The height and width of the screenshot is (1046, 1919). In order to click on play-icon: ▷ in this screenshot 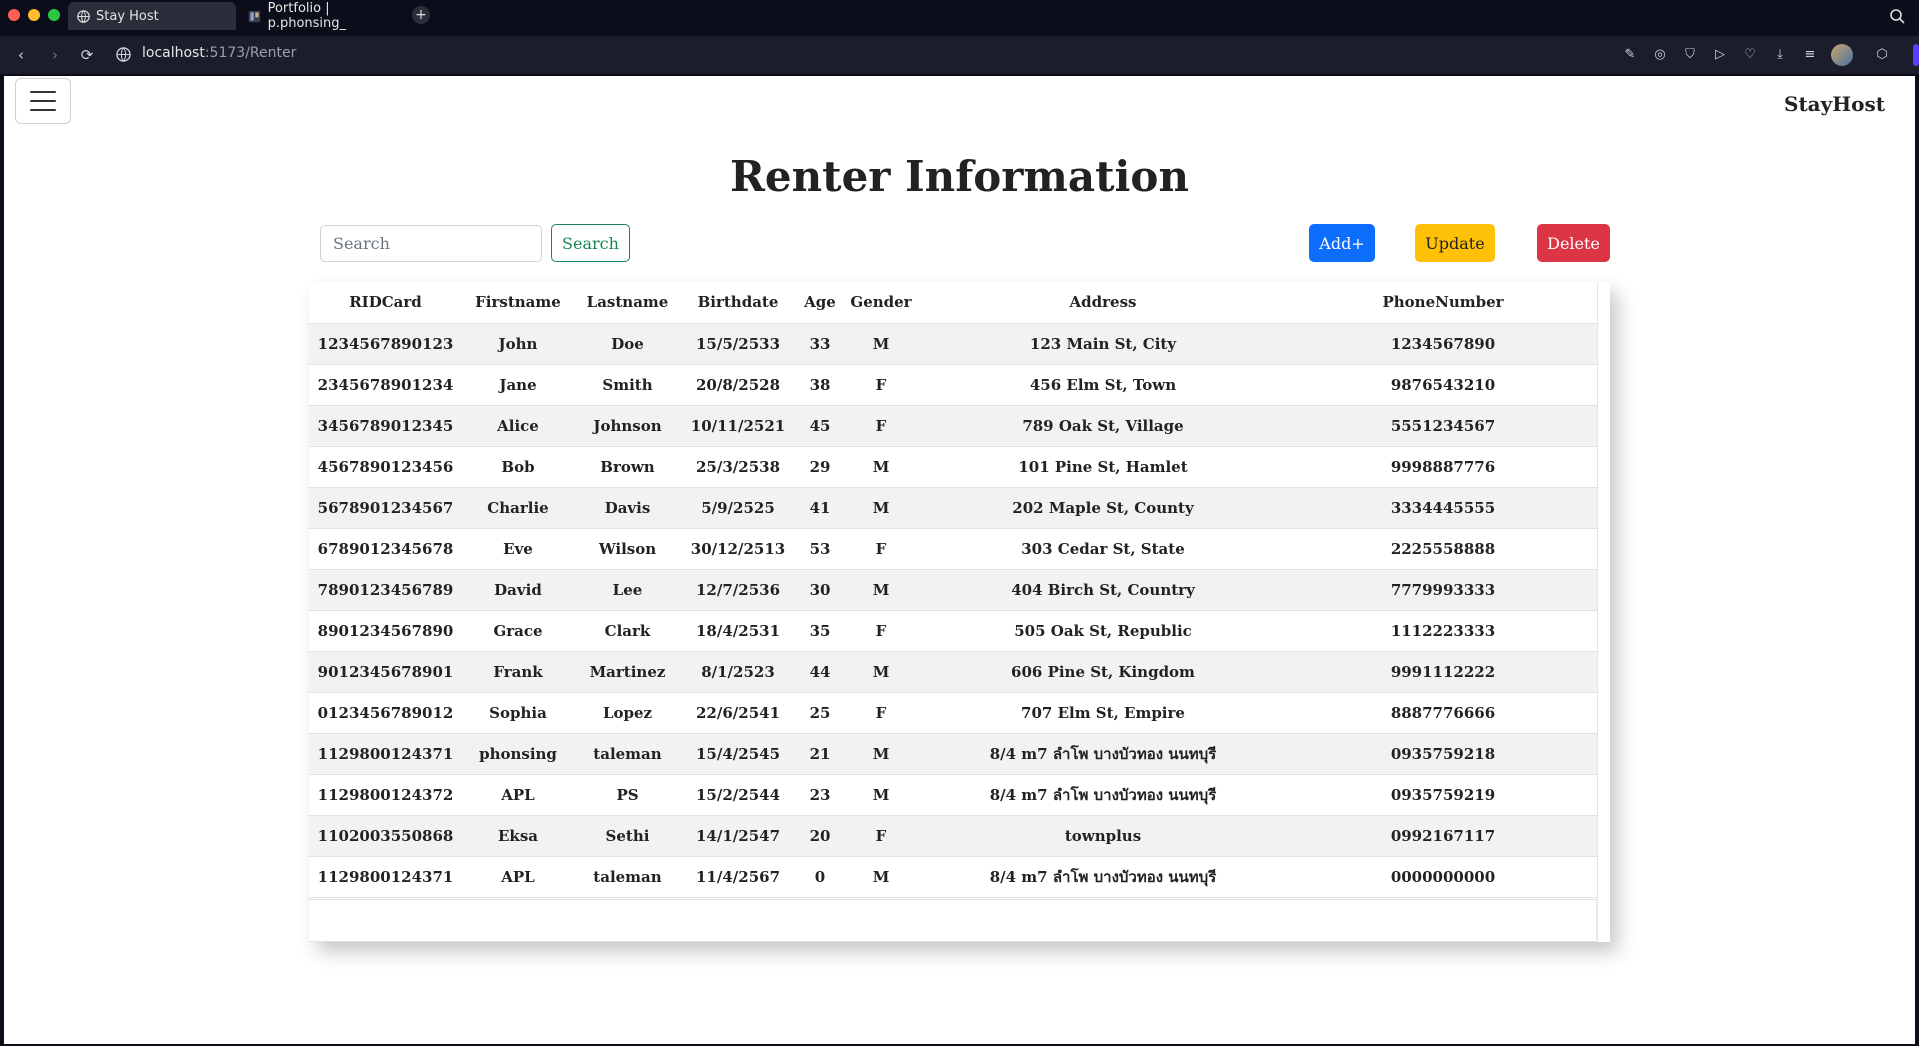, I will do `click(1720, 55)`.